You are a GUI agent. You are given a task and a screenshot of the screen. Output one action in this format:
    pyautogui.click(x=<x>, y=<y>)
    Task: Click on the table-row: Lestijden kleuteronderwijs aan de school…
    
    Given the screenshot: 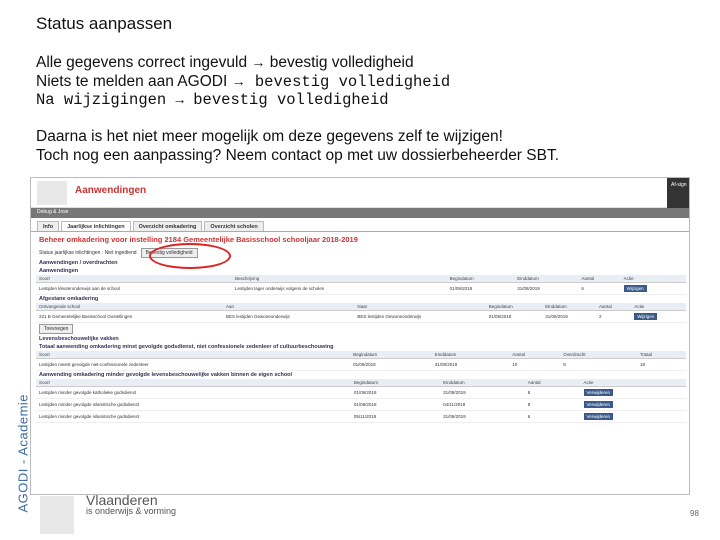 What is the action you would take?
    pyautogui.click(x=361, y=288)
    